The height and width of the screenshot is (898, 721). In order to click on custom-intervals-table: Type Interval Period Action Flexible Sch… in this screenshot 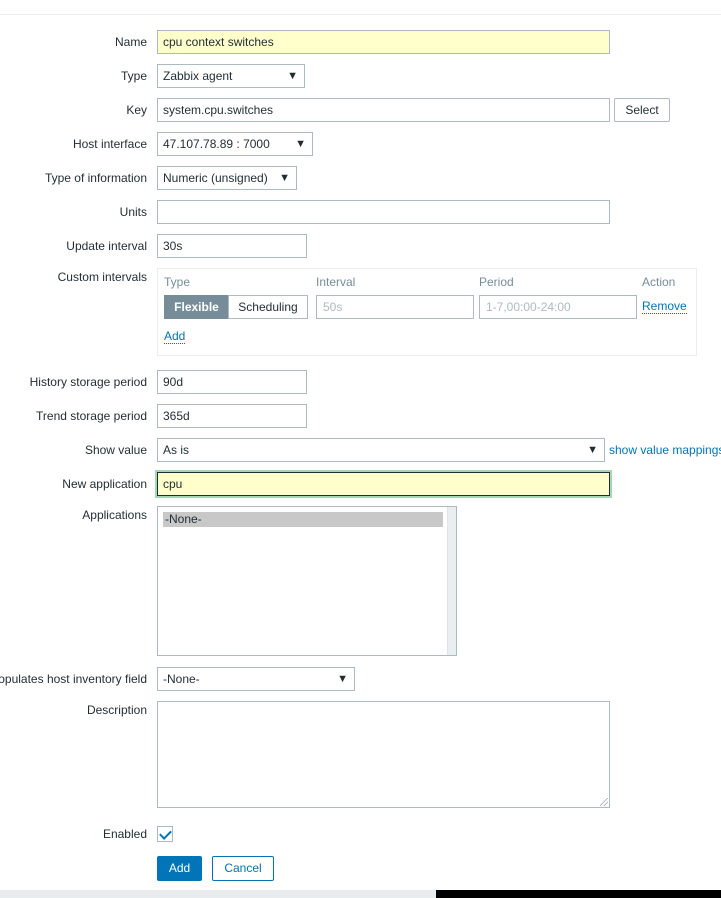, I will do `click(427, 312)`.